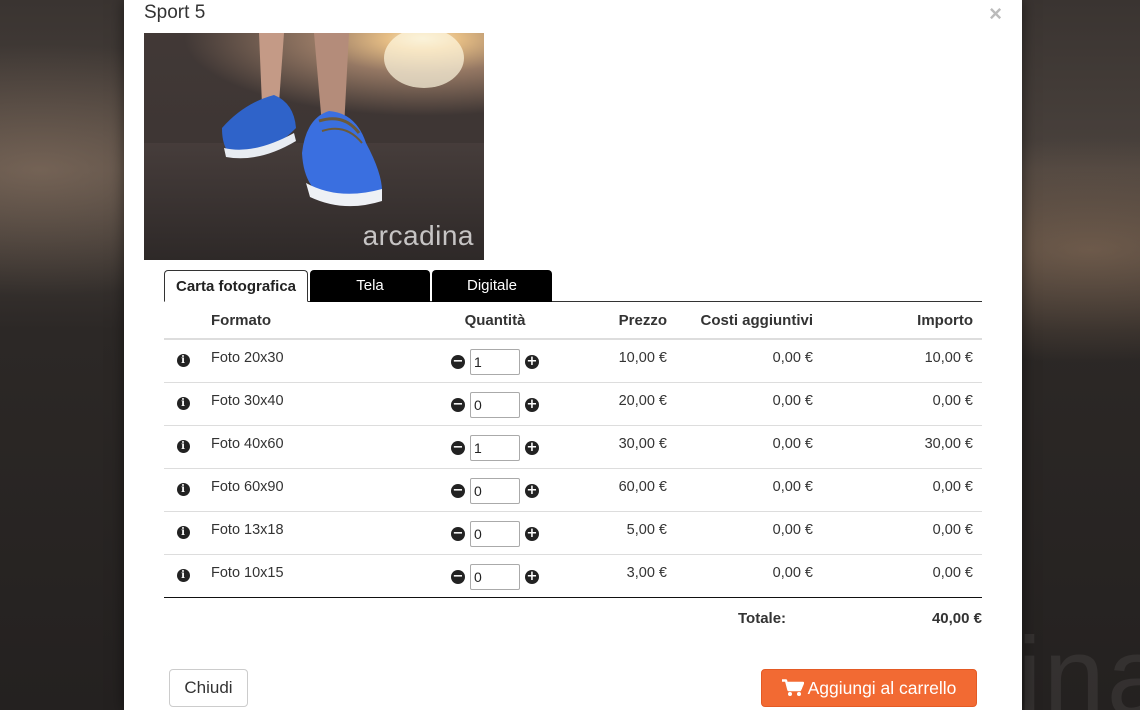  What do you see at coordinates (882, 687) in the screenshot?
I see `add-to-cart-label: Aggiungi al carrello` at bounding box center [882, 687].